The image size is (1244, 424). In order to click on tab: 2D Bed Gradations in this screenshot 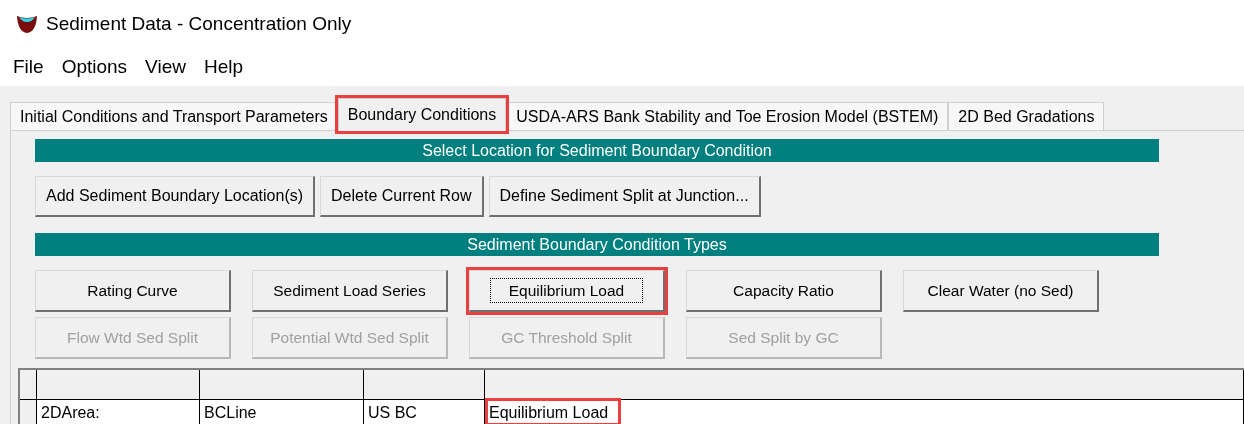, I will do `click(1026, 116)`.